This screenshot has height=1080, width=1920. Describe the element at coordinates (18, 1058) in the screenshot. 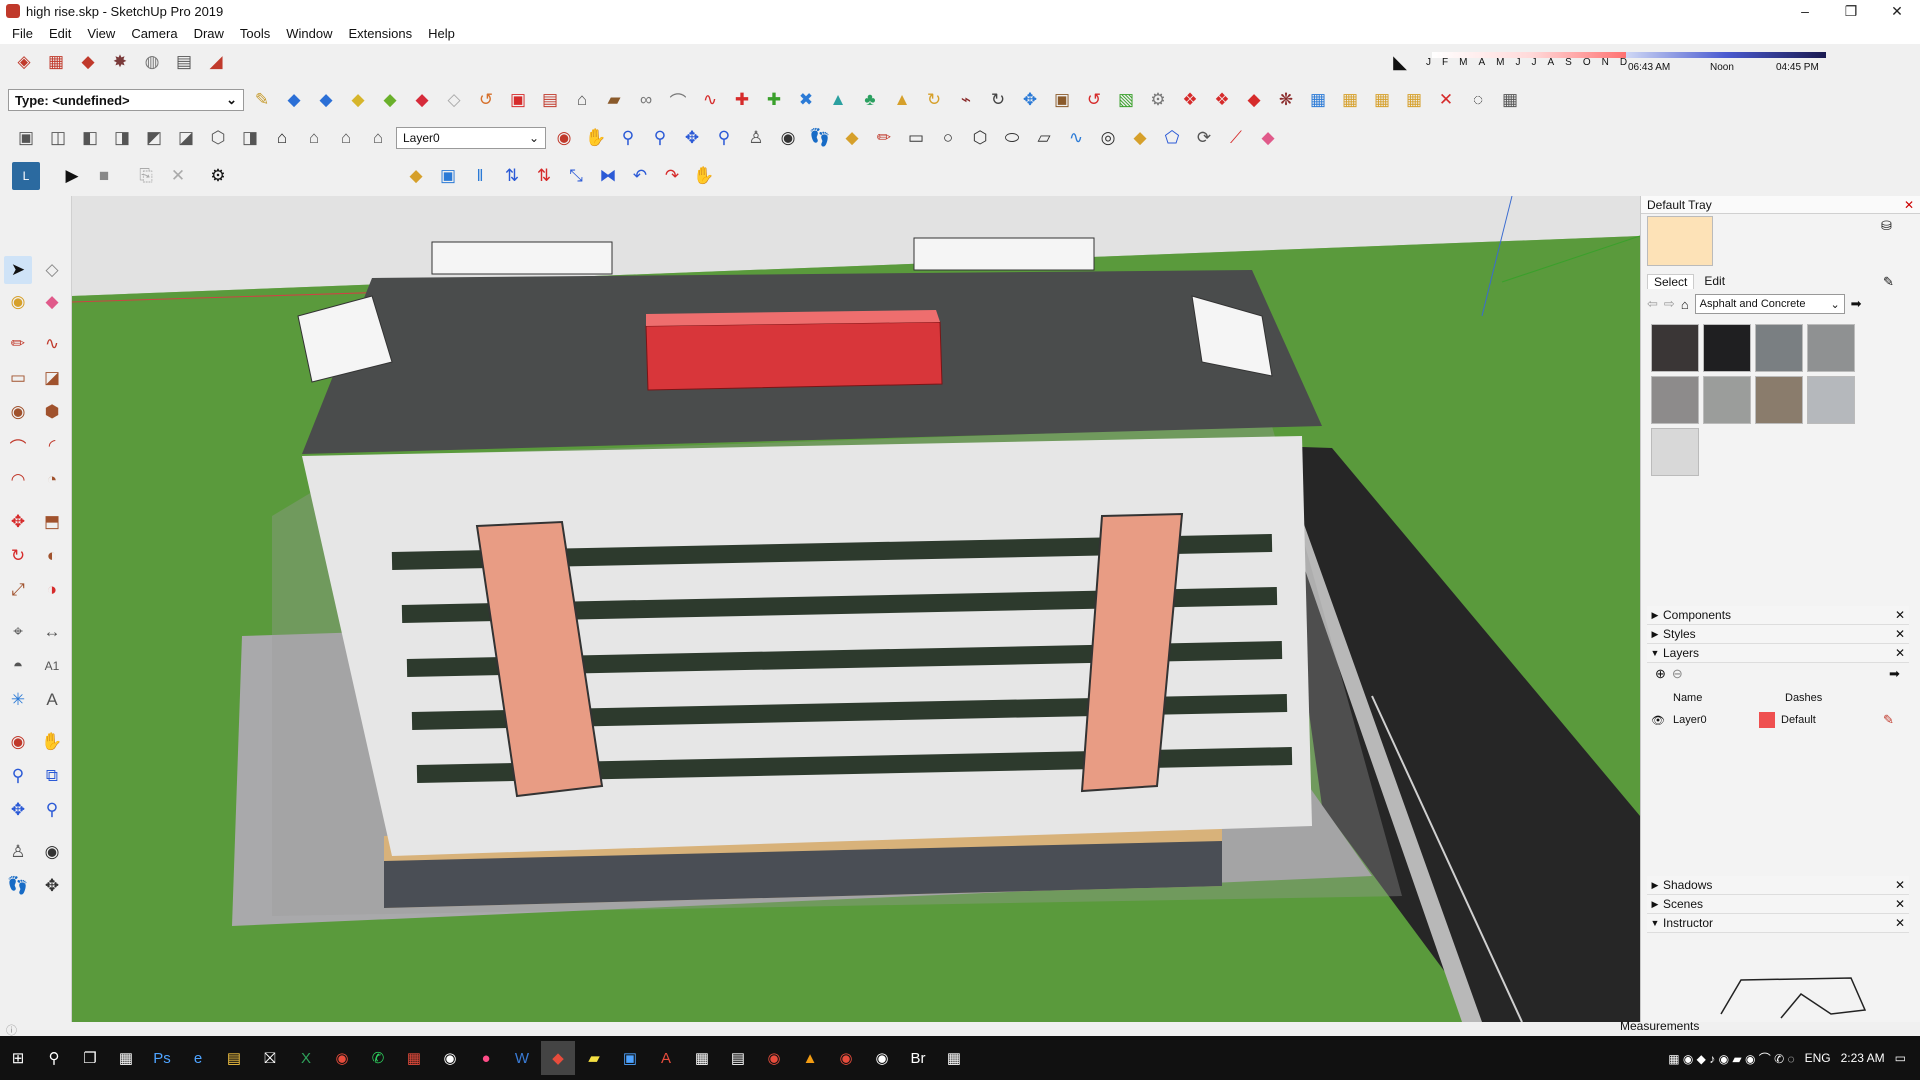

I see `windows-start-icon: ⊞` at that location.